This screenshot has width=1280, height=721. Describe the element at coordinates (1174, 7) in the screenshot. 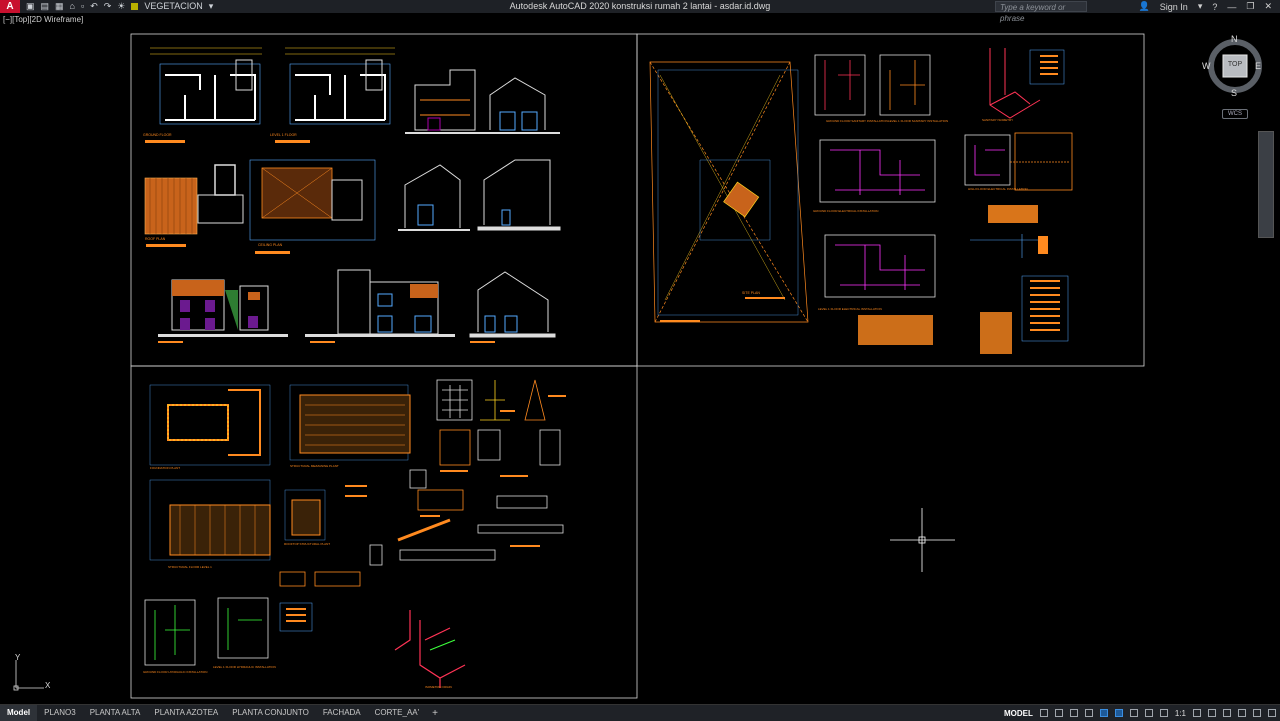

I see `sign-in-button: Sign In` at that location.